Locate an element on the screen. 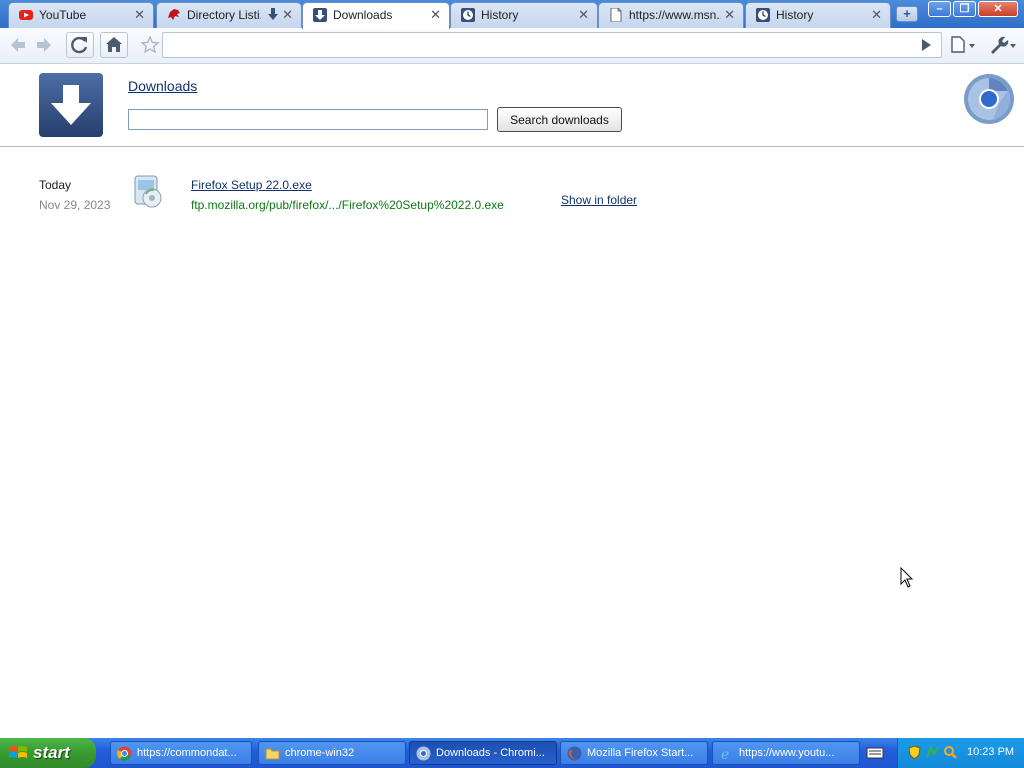 Image resolution: width=1024 pixels, height=768 pixels. restore-button: ❐ is located at coordinates (964, 9).